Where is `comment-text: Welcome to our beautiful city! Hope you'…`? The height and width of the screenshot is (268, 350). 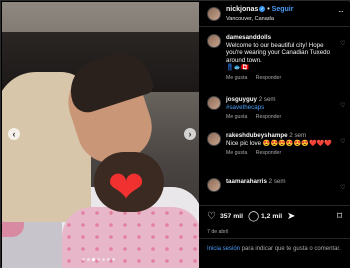
comment-text: Welcome to our beautiful city! Hope you'… is located at coordinates (278, 52).